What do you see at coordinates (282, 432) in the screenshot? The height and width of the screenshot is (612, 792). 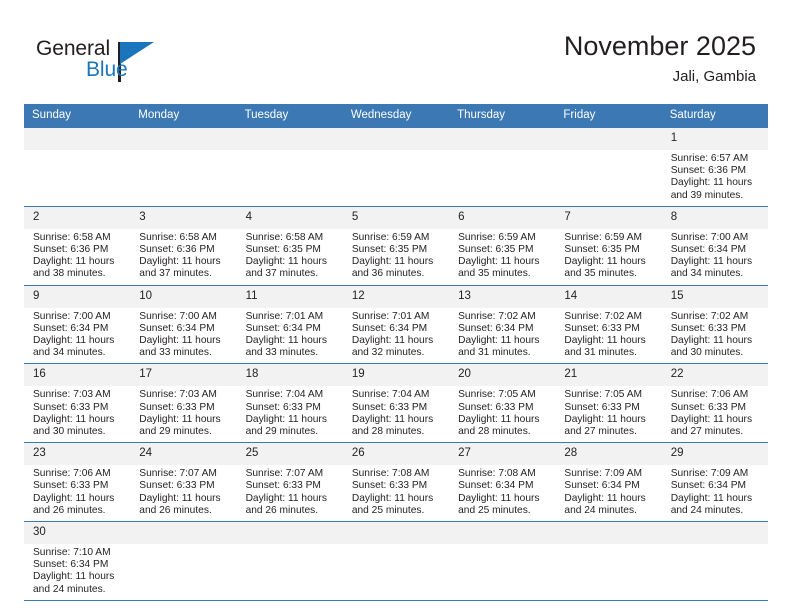 I see `daylight-text-line2: and 29 minutes.` at bounding box center [282, 432].